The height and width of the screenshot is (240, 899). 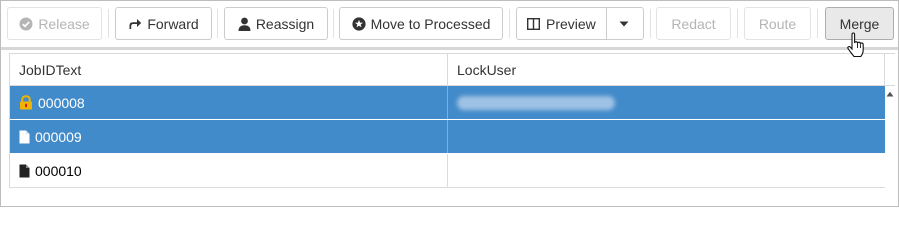 What do you see at coordinates (430, 23) in the screenshot?
I see `move-to-processed-label: Move to Processed` at bounding box center [430, 23].